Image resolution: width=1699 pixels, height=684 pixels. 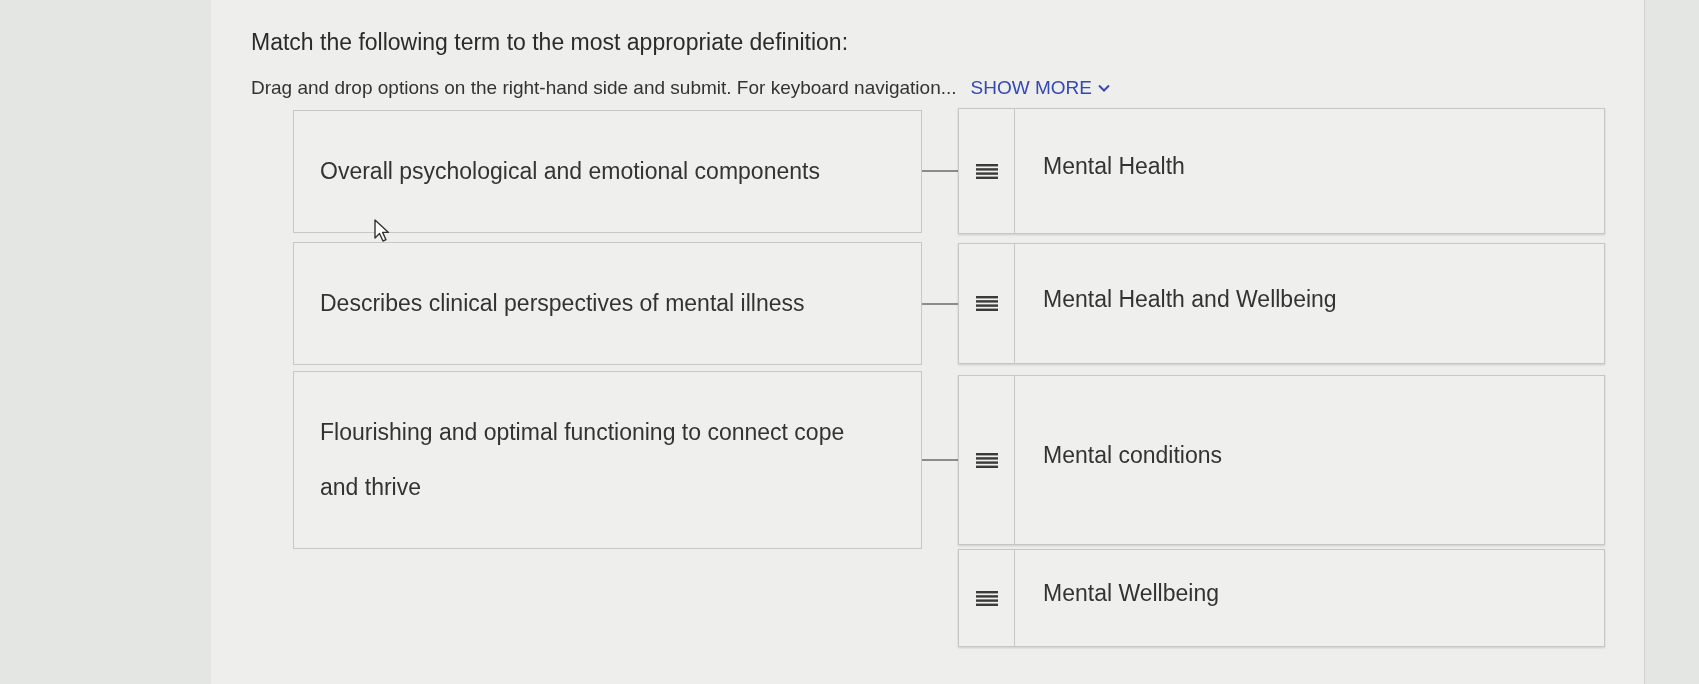 What do you see at coordinates (1114, 166) in the screenshot?
I see `option-label: Mental Health` at bounding box center [1114, 166].